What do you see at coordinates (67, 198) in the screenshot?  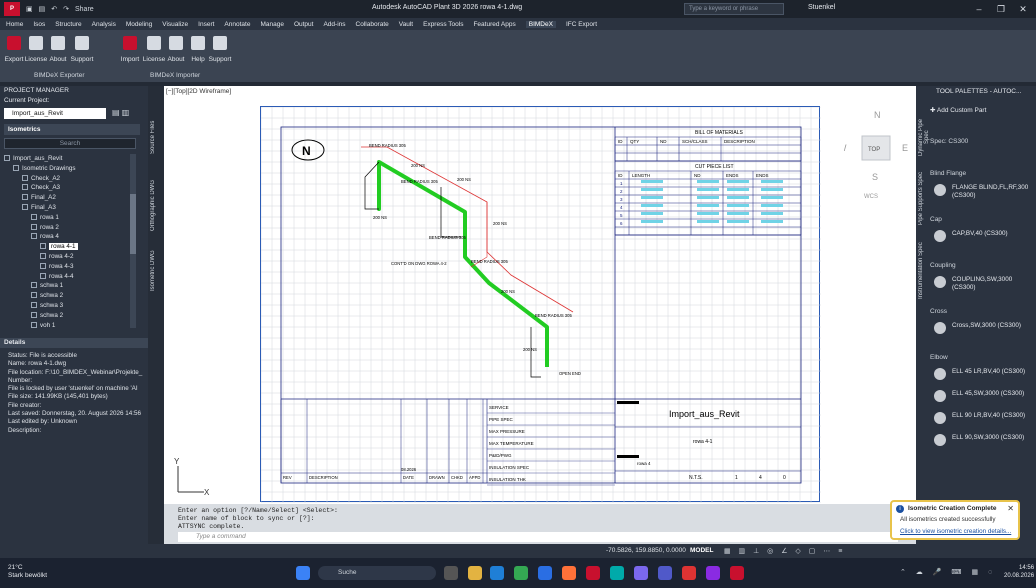 I see `tree-item: Final_A2` at bounding box center [67, 198].